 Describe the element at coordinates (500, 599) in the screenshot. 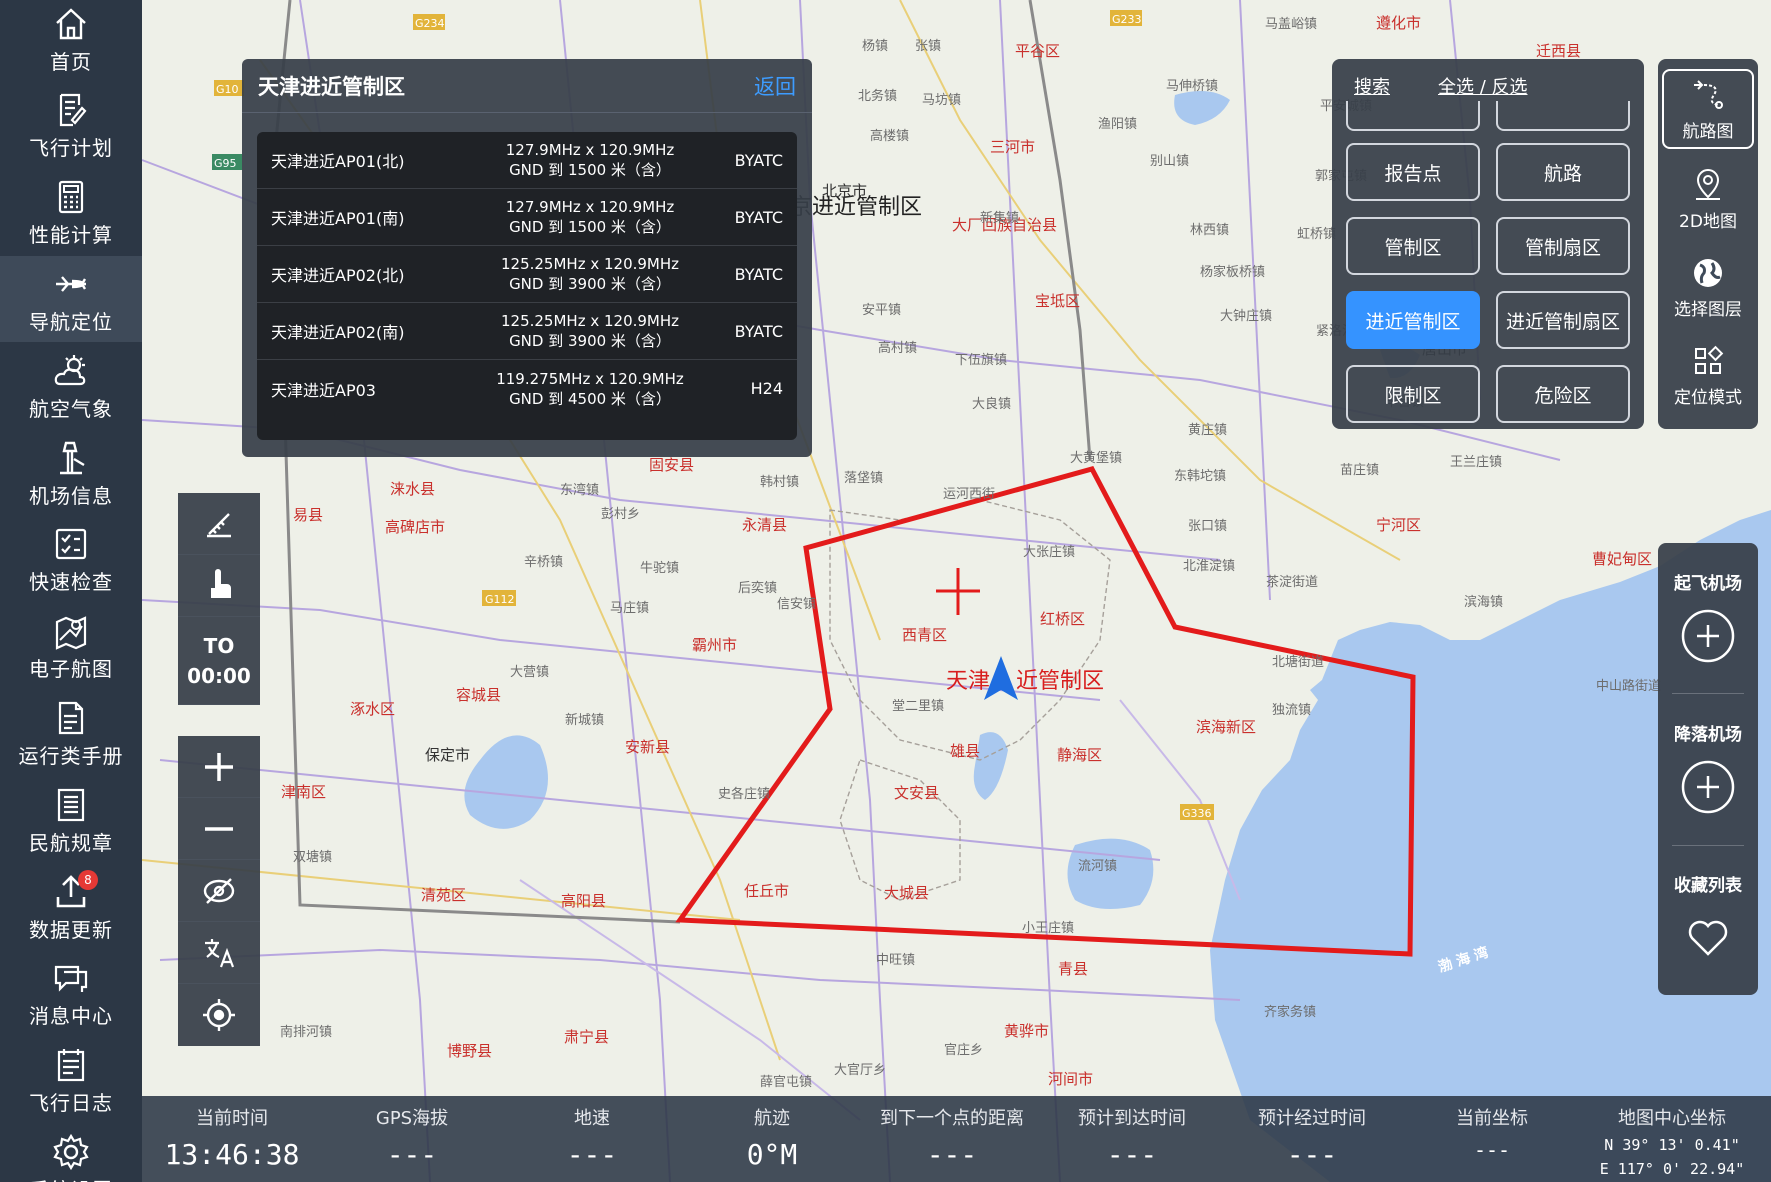

I see `svg-text: G112` at that location.